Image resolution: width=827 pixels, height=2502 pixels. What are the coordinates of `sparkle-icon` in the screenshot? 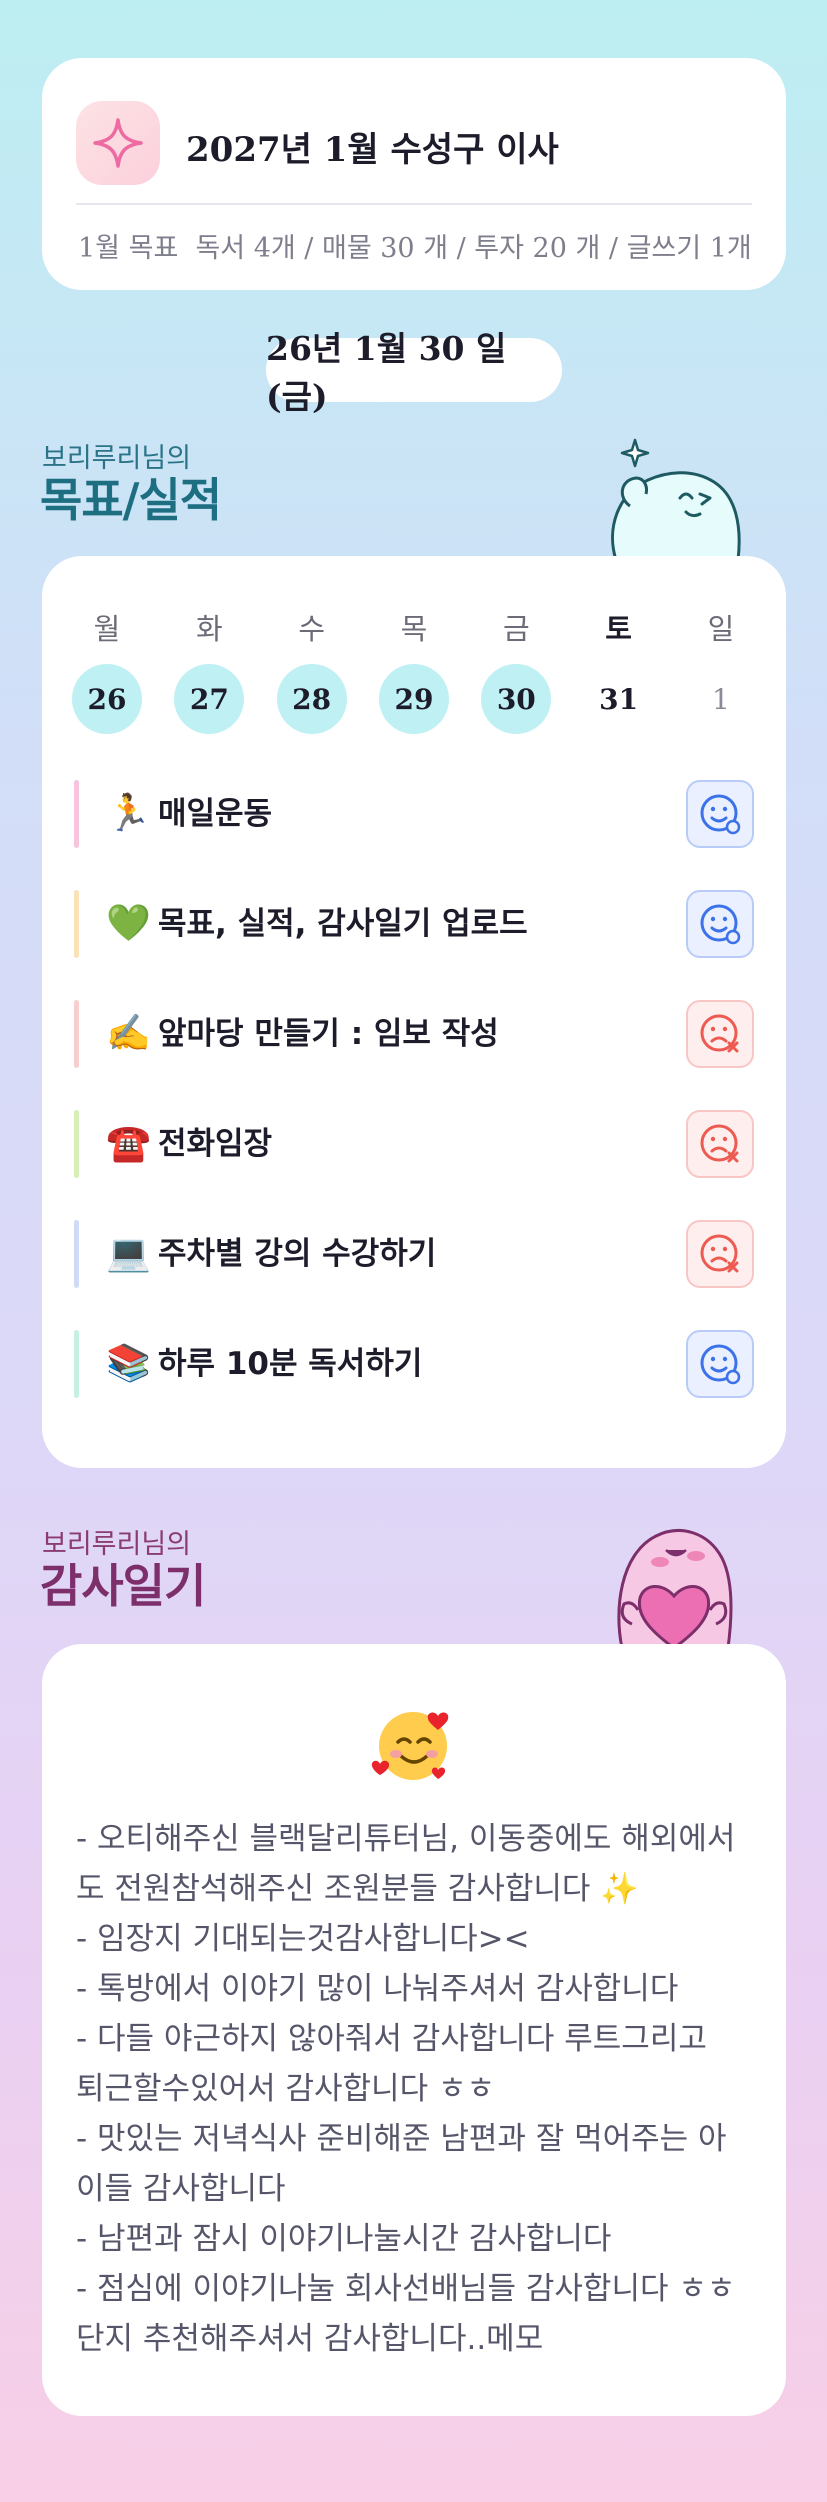 It's located at (118, 143).